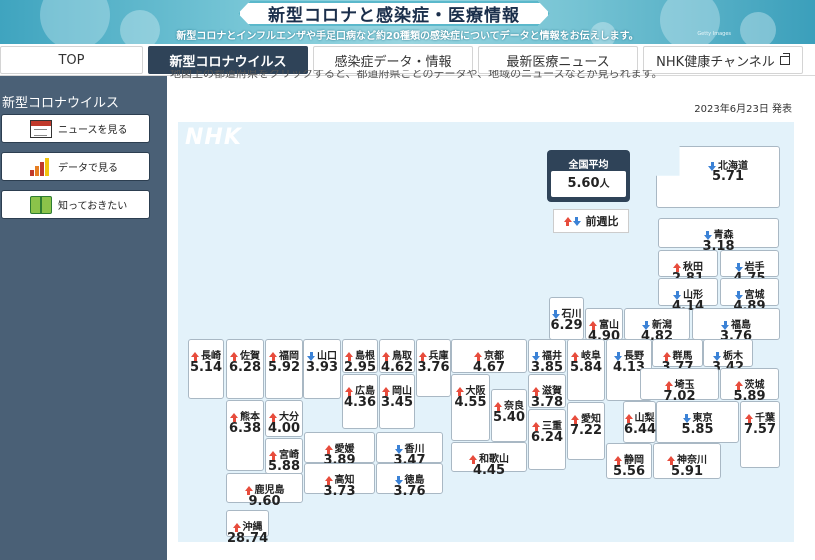 The height and width of the screenshot is (560, 815). Describe the element at coordinates (639, 422) in the screenshot. I see `prefecture-yamanashi: 山梨 6.44` at that location.